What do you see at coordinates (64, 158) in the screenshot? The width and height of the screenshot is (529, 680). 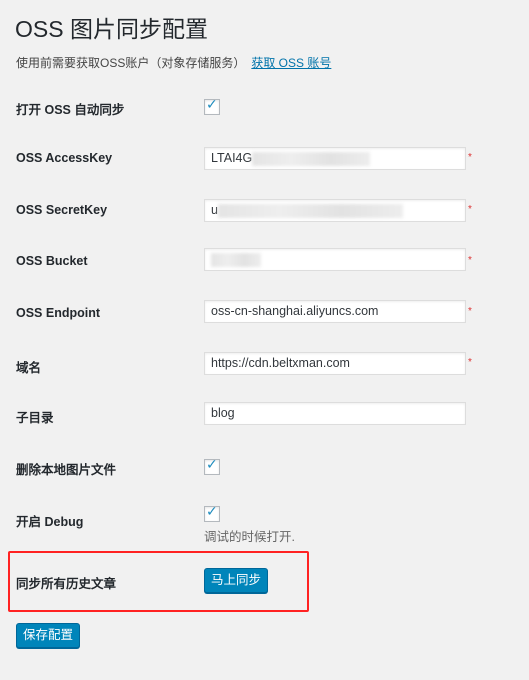 I see `access-key-label: OSS AccessKey` at bounding box center [64, 158].